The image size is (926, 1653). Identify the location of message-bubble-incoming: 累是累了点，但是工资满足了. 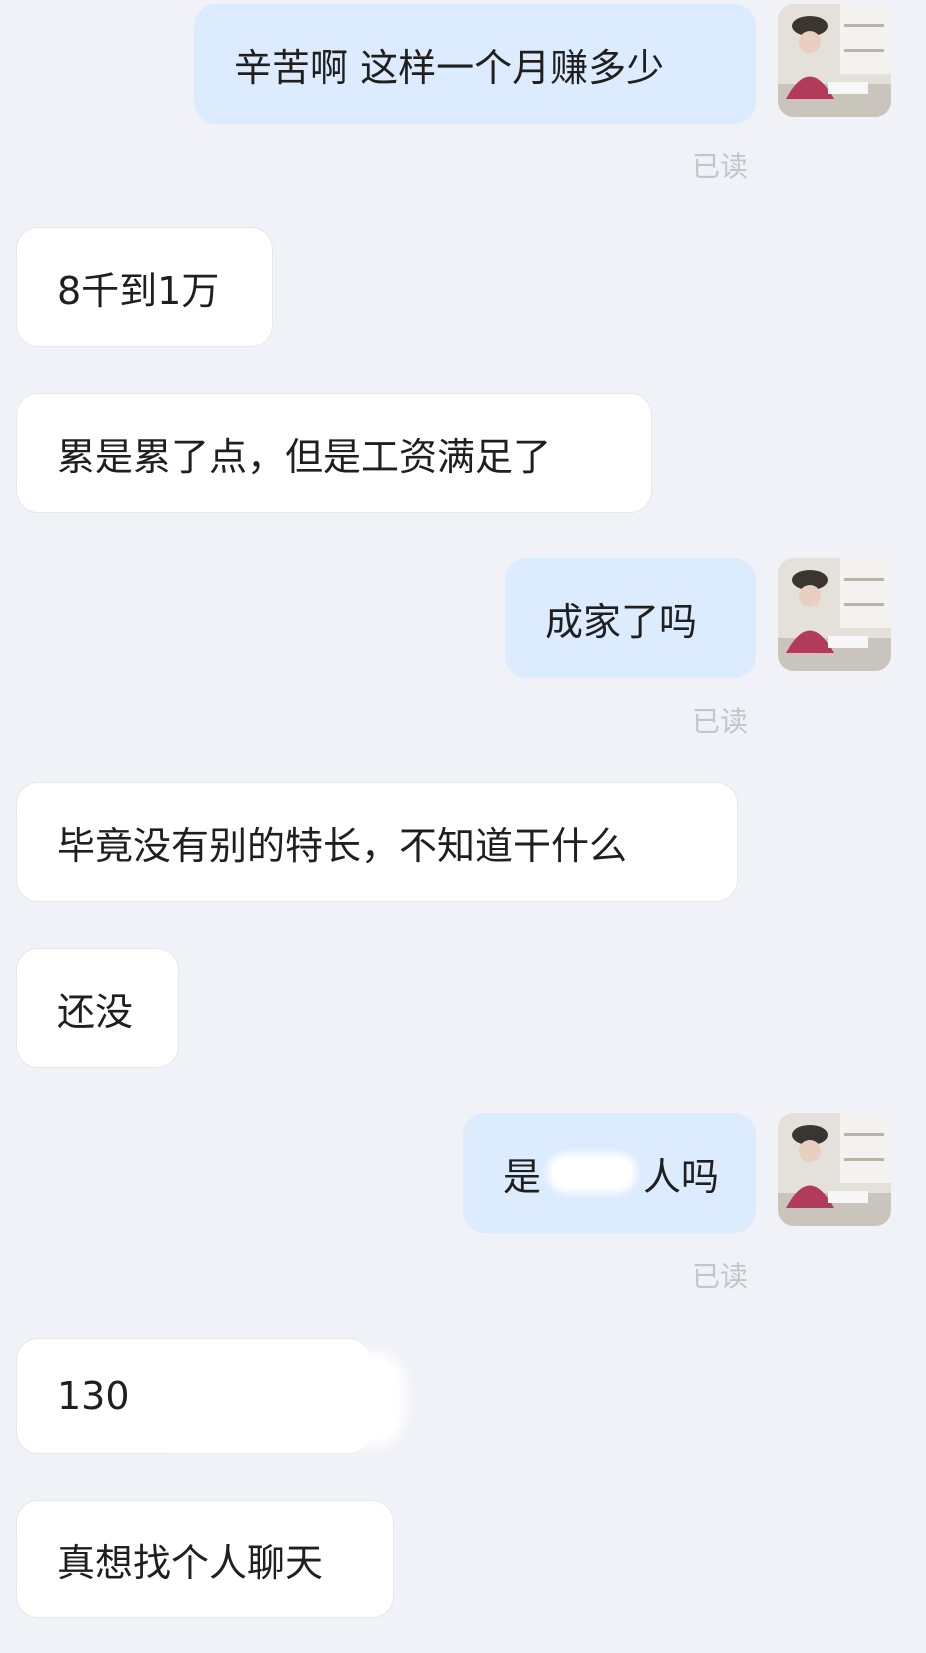
(334, 453).